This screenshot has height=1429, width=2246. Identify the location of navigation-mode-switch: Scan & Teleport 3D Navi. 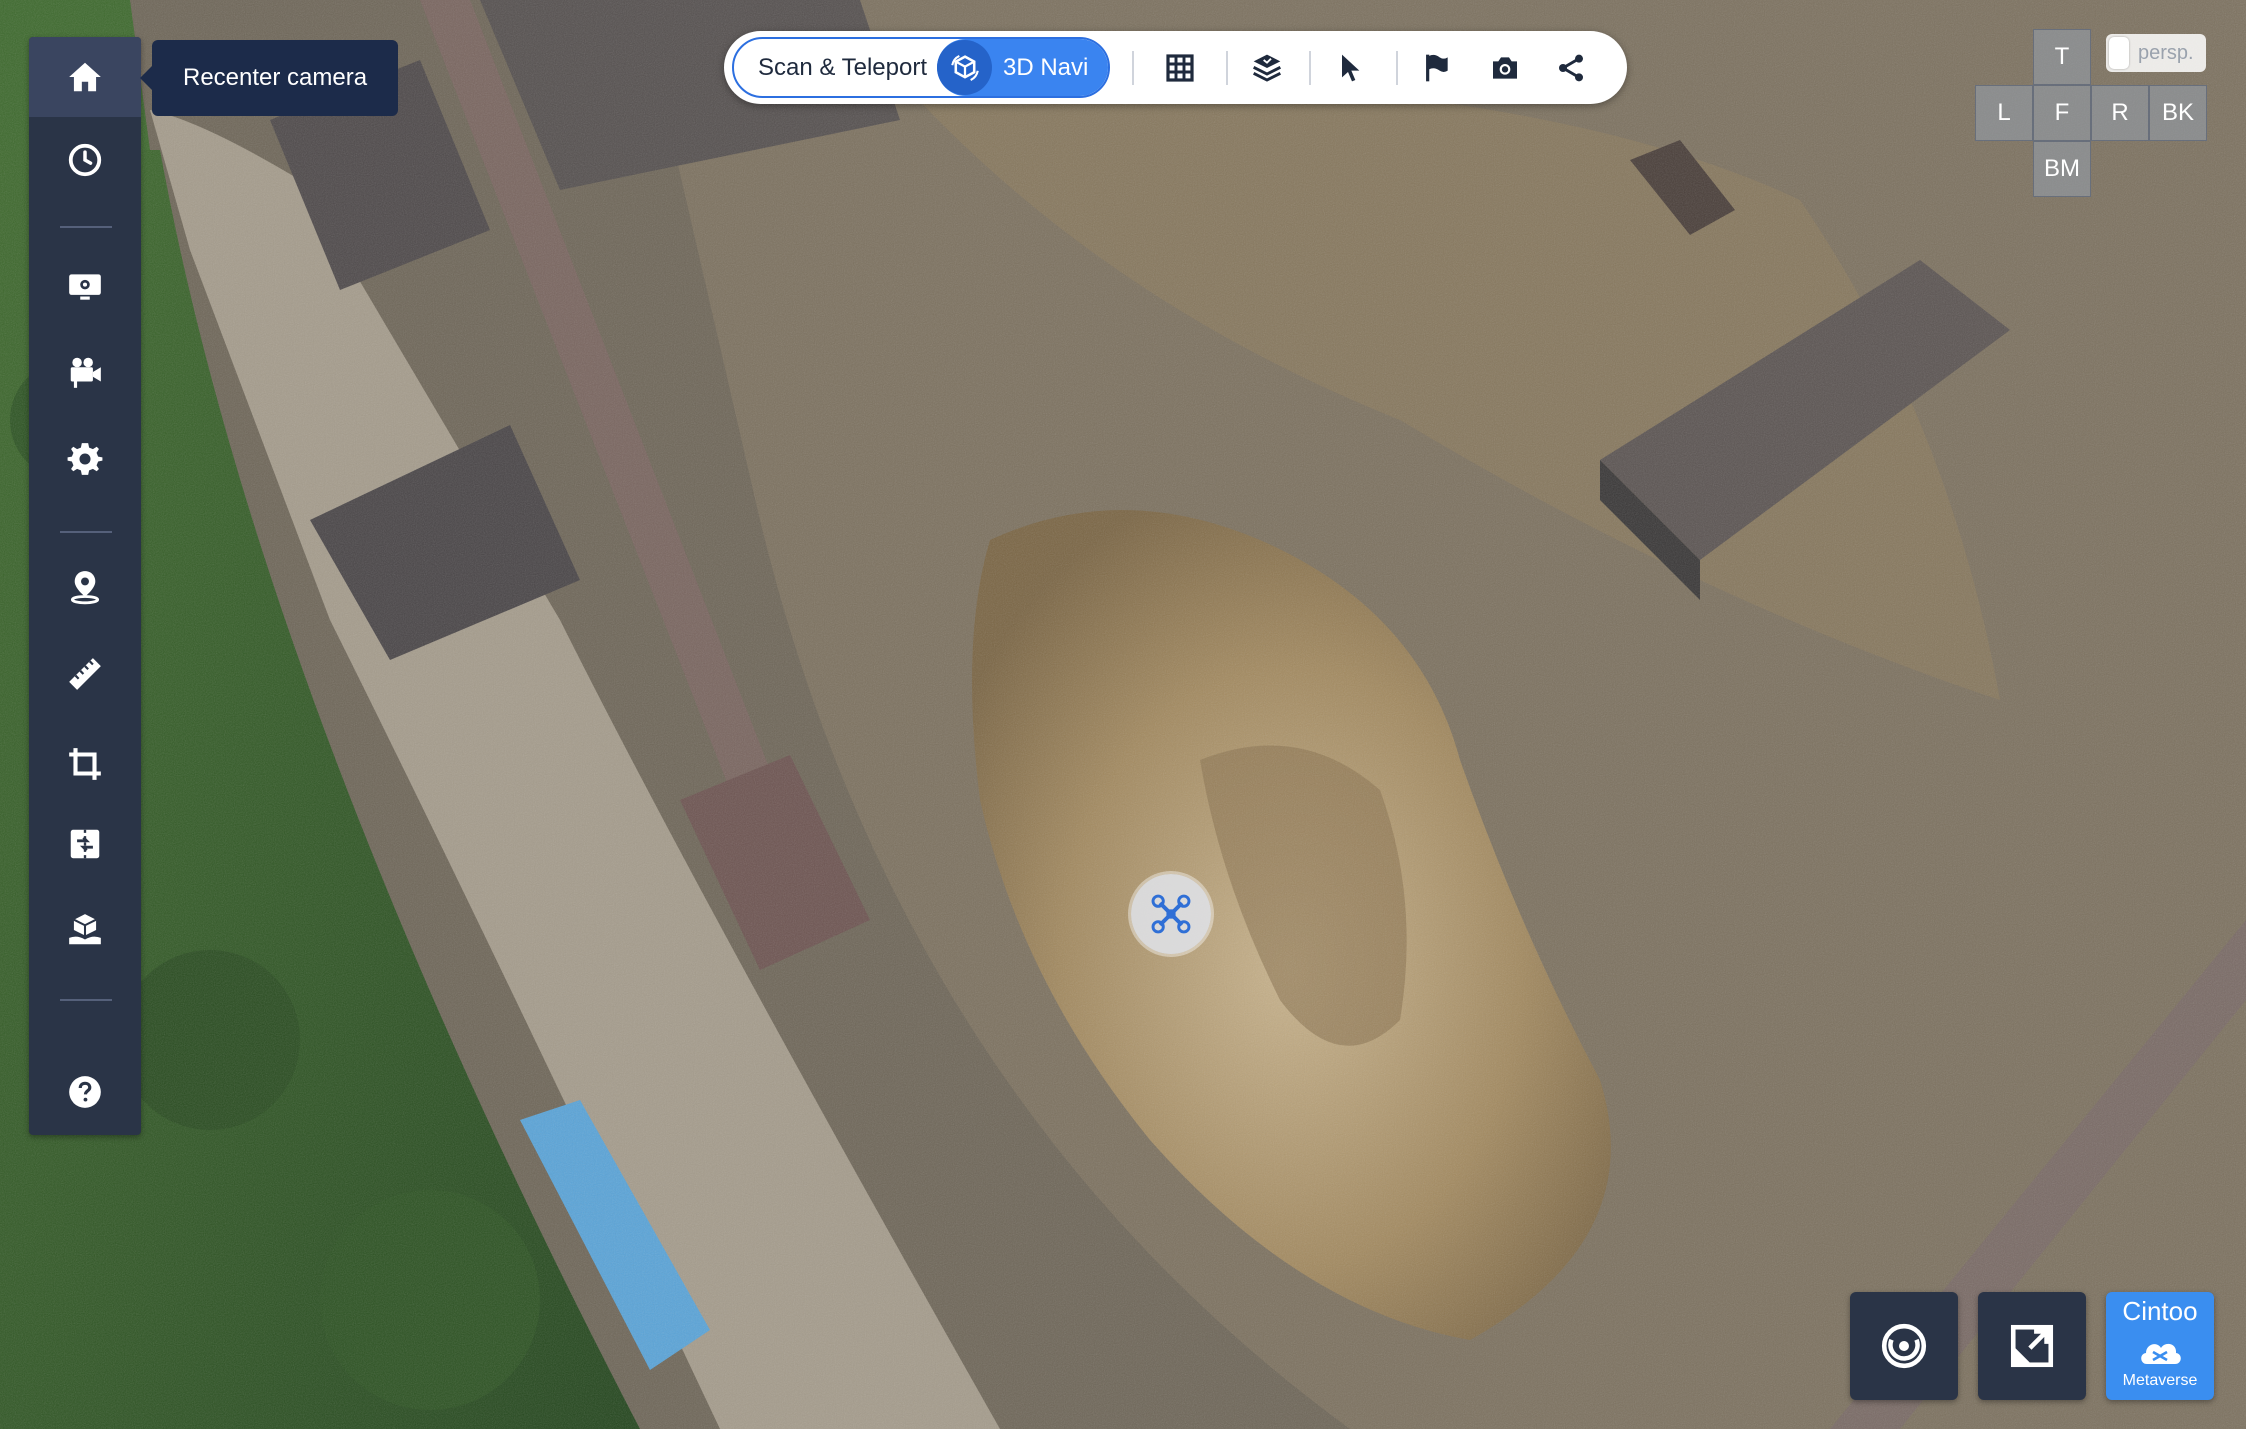
(921, 67).